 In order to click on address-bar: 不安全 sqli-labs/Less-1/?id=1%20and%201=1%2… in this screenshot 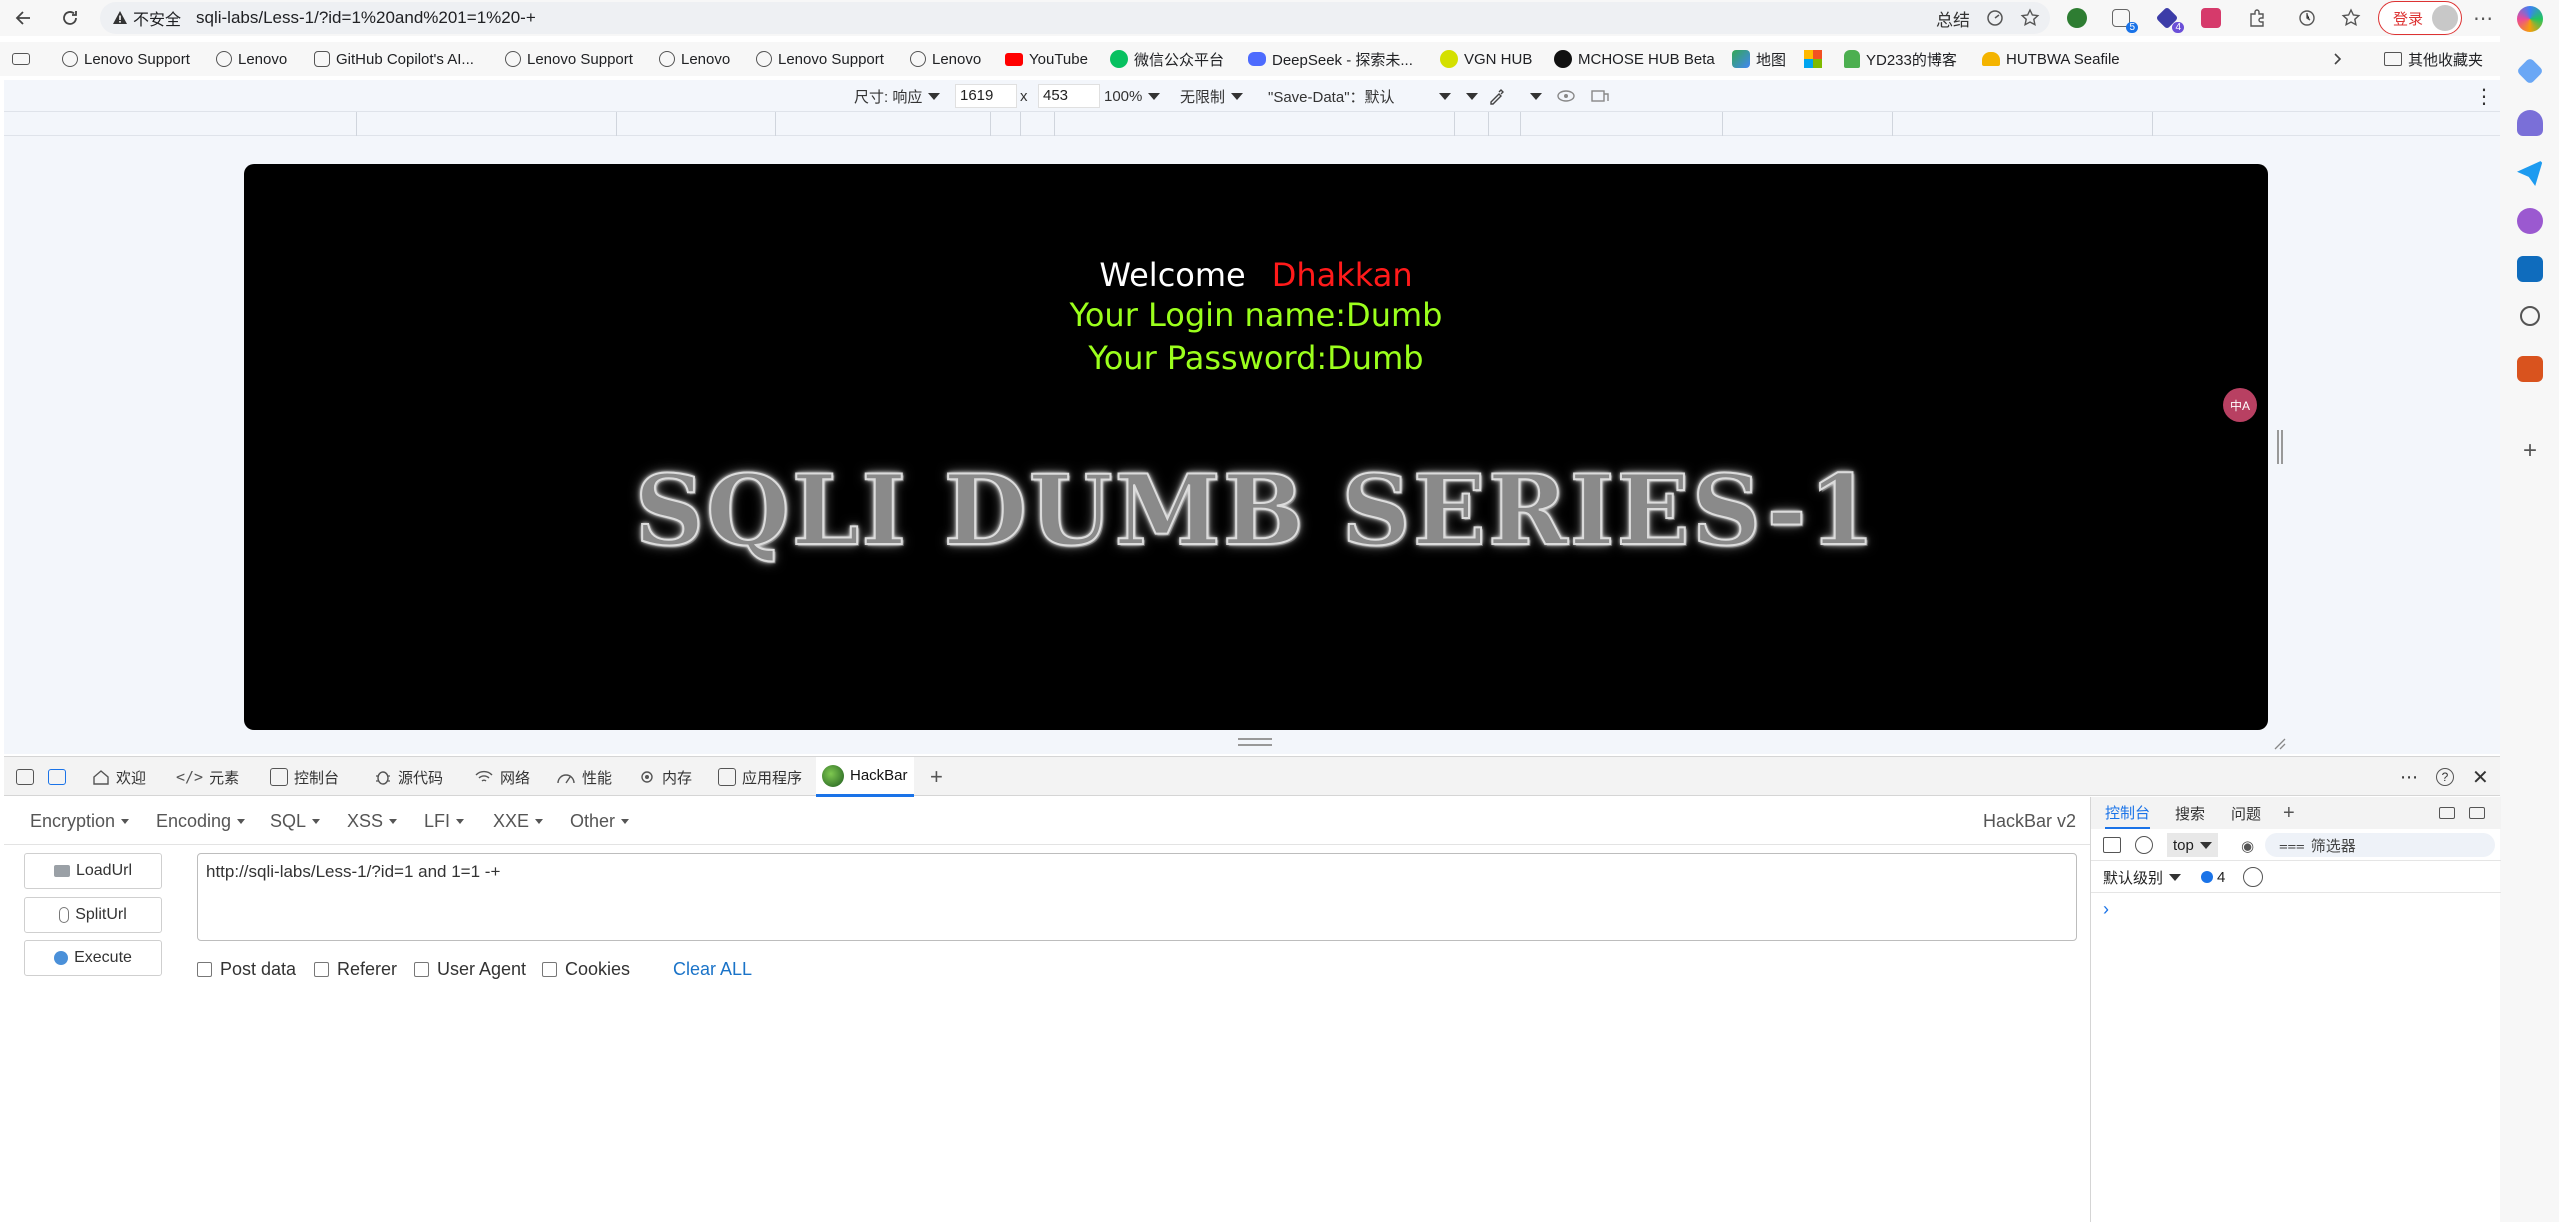, I will do `click(1075, 18)`.